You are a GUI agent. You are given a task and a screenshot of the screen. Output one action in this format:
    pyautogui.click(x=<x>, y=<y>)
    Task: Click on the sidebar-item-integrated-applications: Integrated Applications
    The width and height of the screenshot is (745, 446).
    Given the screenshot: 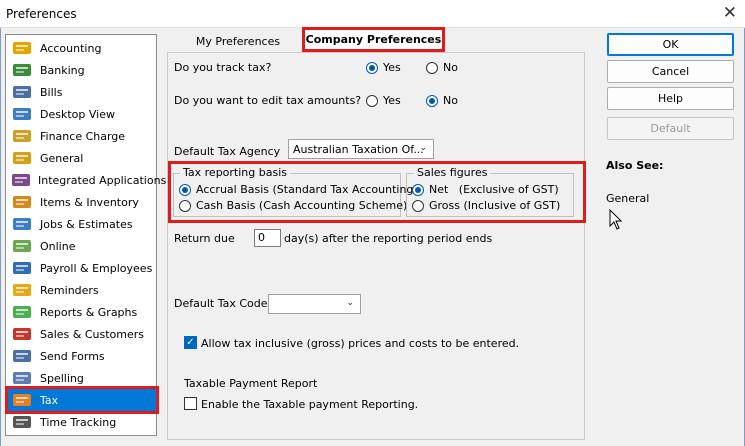 What is the action you would take?
    pyautogui.click(x=87, y=180)
    